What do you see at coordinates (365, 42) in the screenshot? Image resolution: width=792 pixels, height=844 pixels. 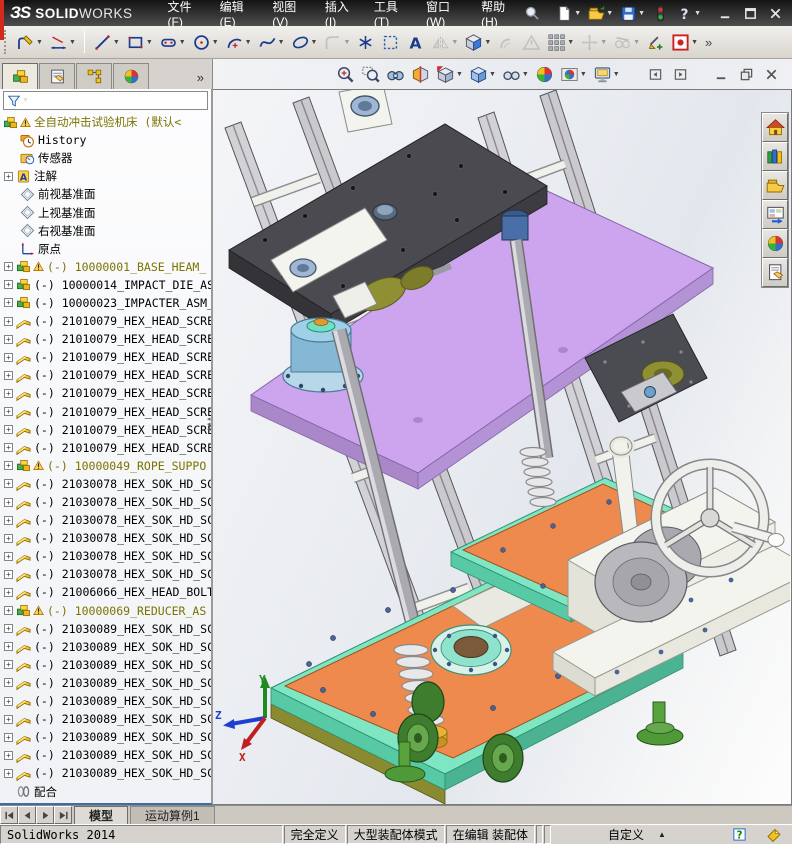 I see `point-button` at bounding box center [365, 42].